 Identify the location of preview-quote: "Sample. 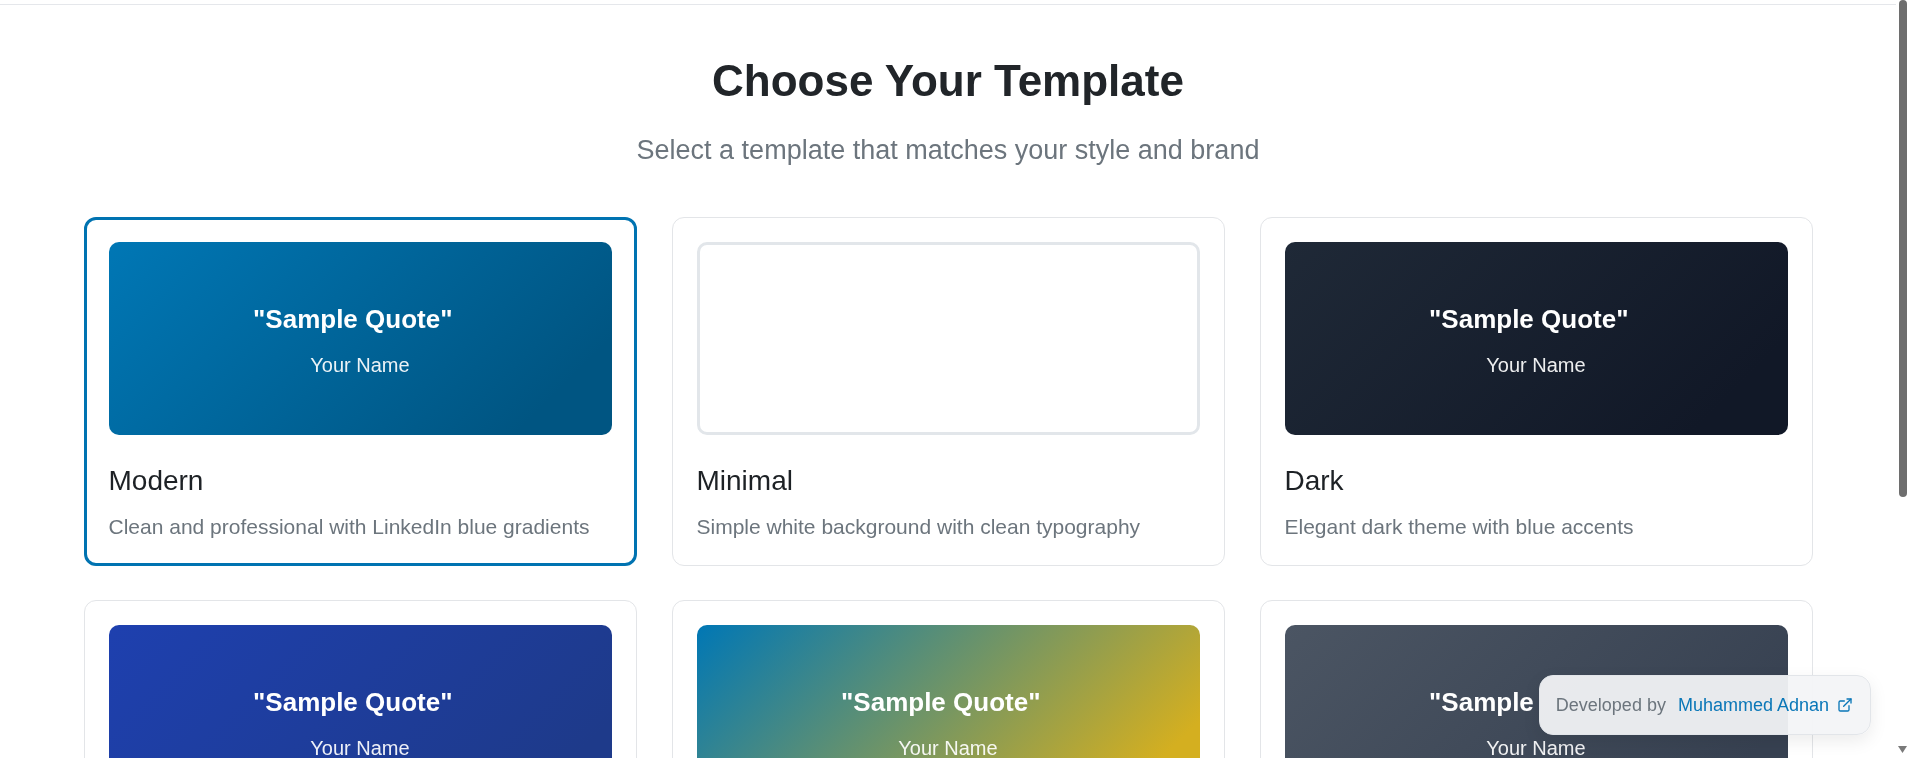
(1481, 701).